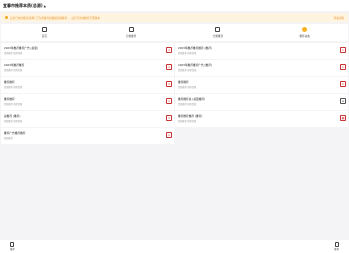  I want to click on tab-category: 分类推荐, so click(131, 32).